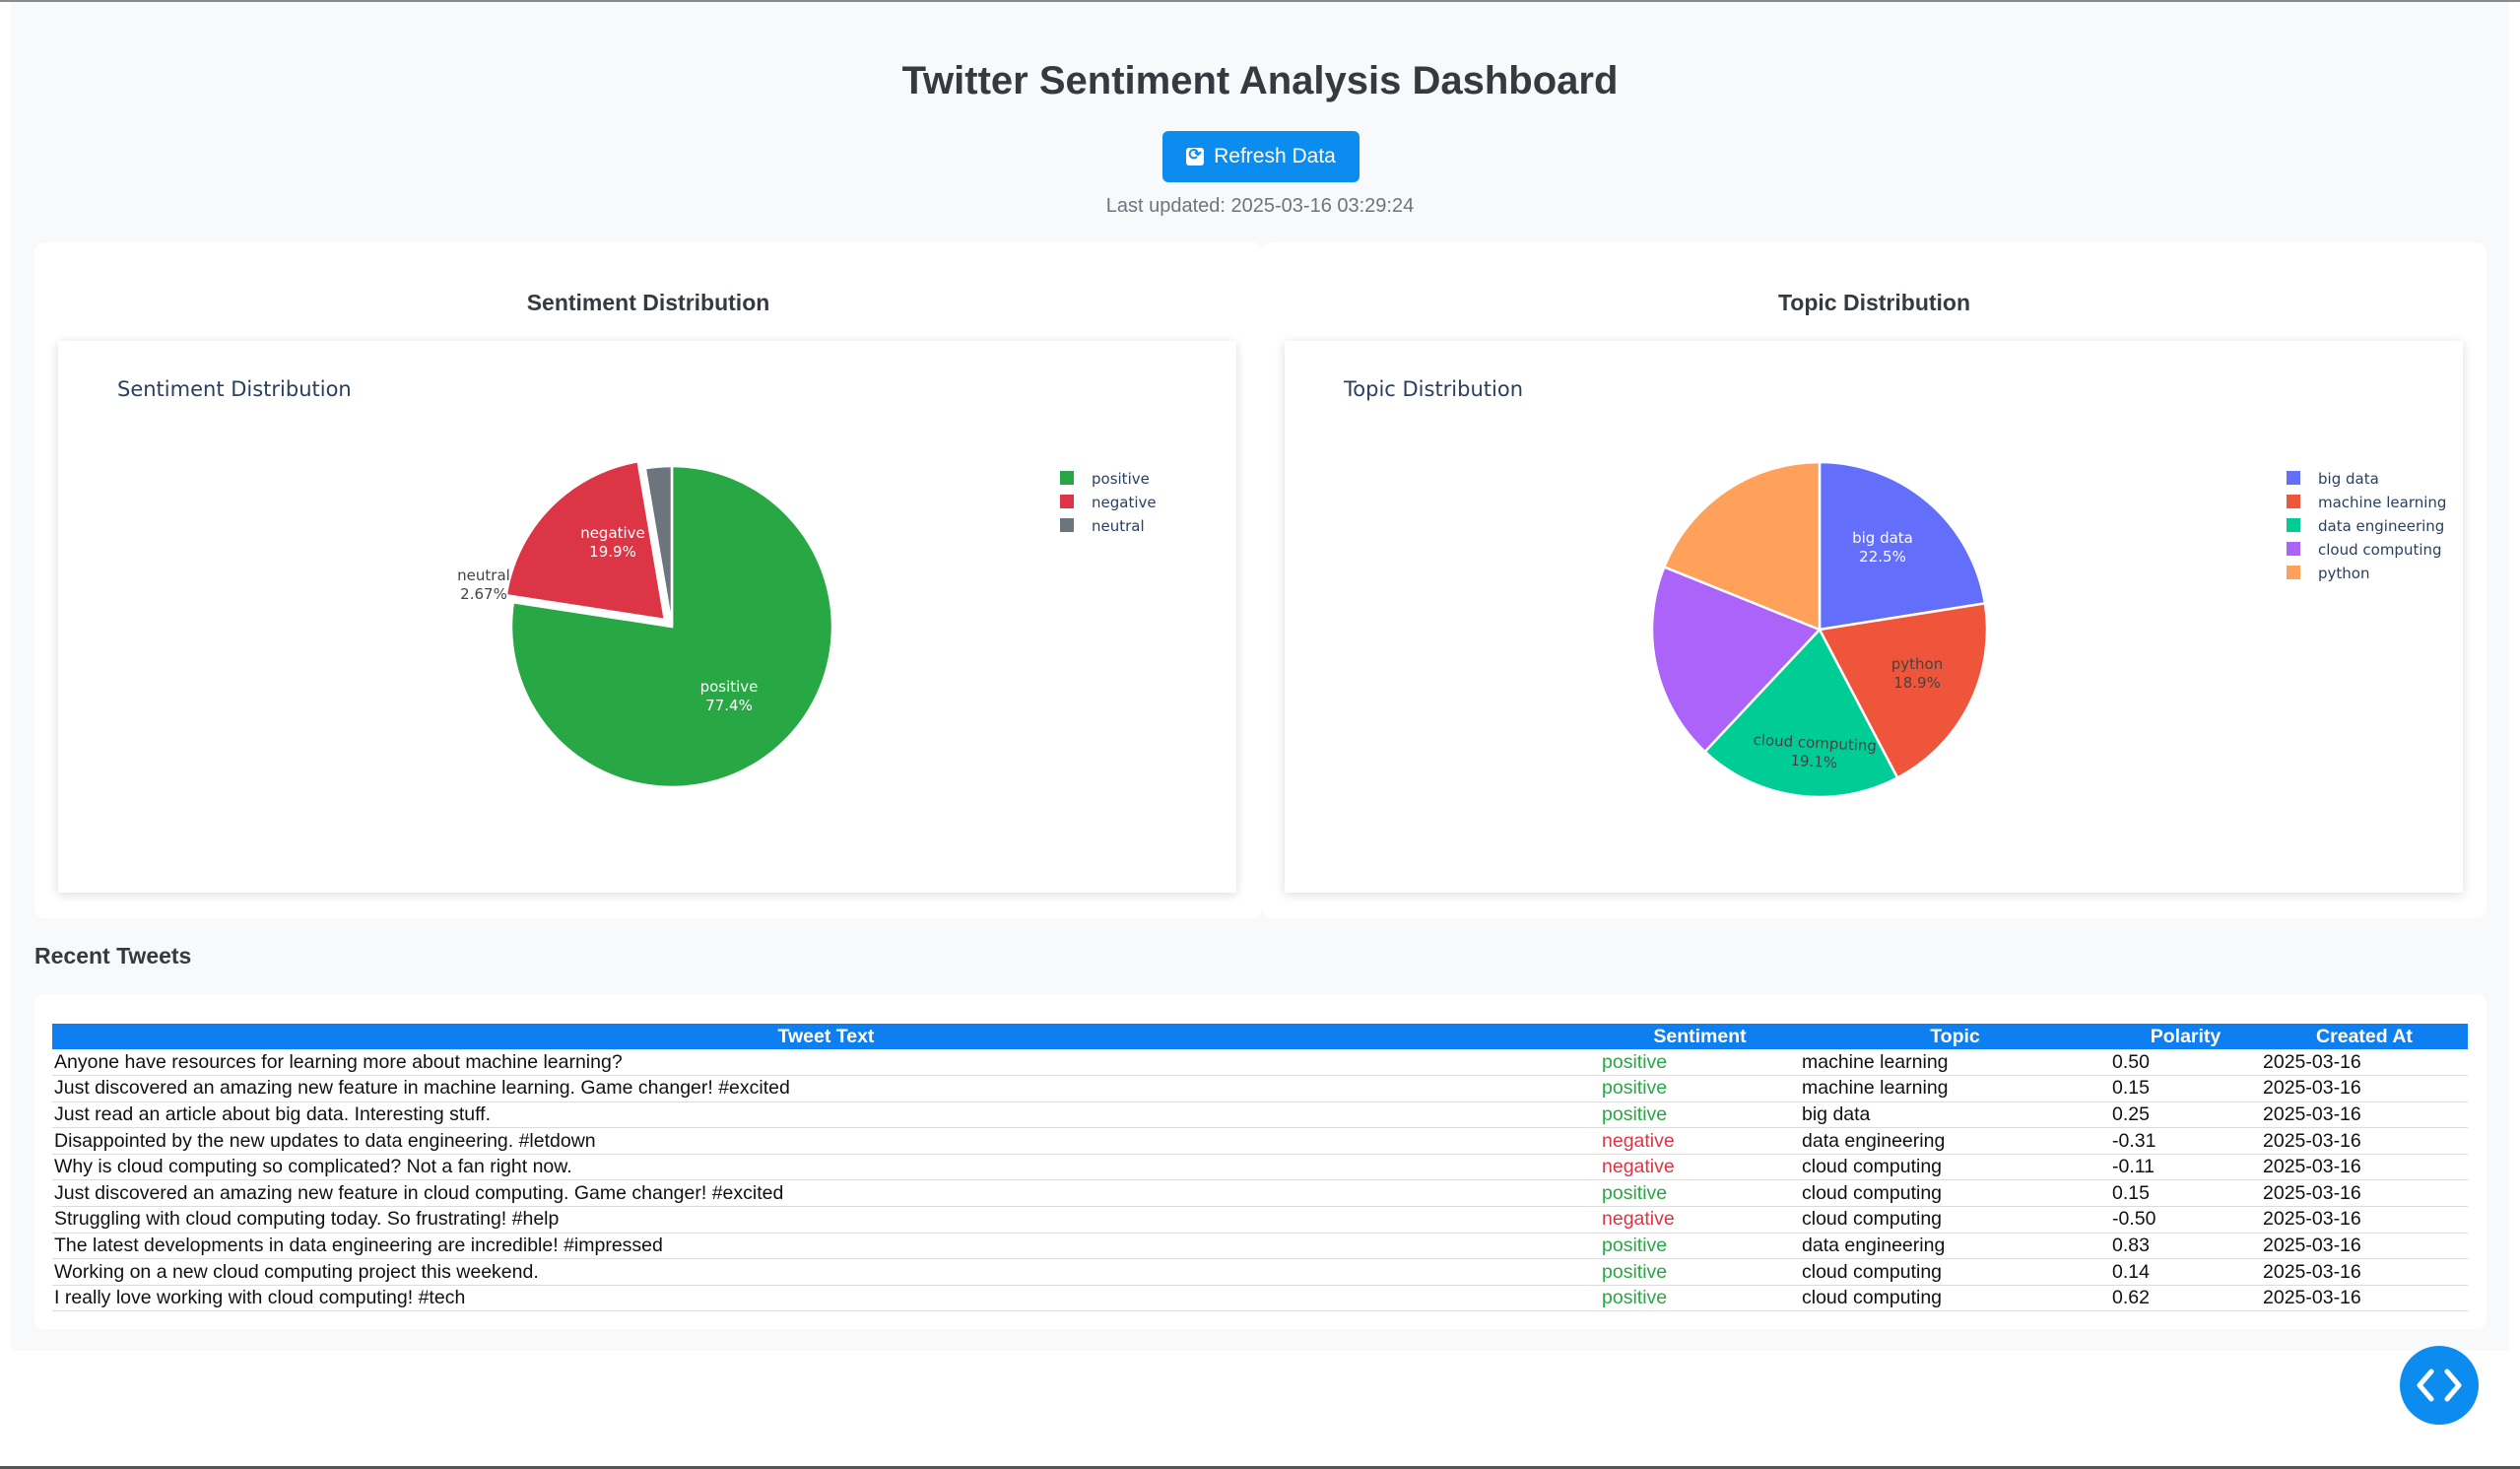 Image resolution: width=2520 pixels, height=1469 pixels. What do you see at coordinates (2328, 573) in the screenshot?
I see `legend-item-python: python` at bounding box center [2328, 573].